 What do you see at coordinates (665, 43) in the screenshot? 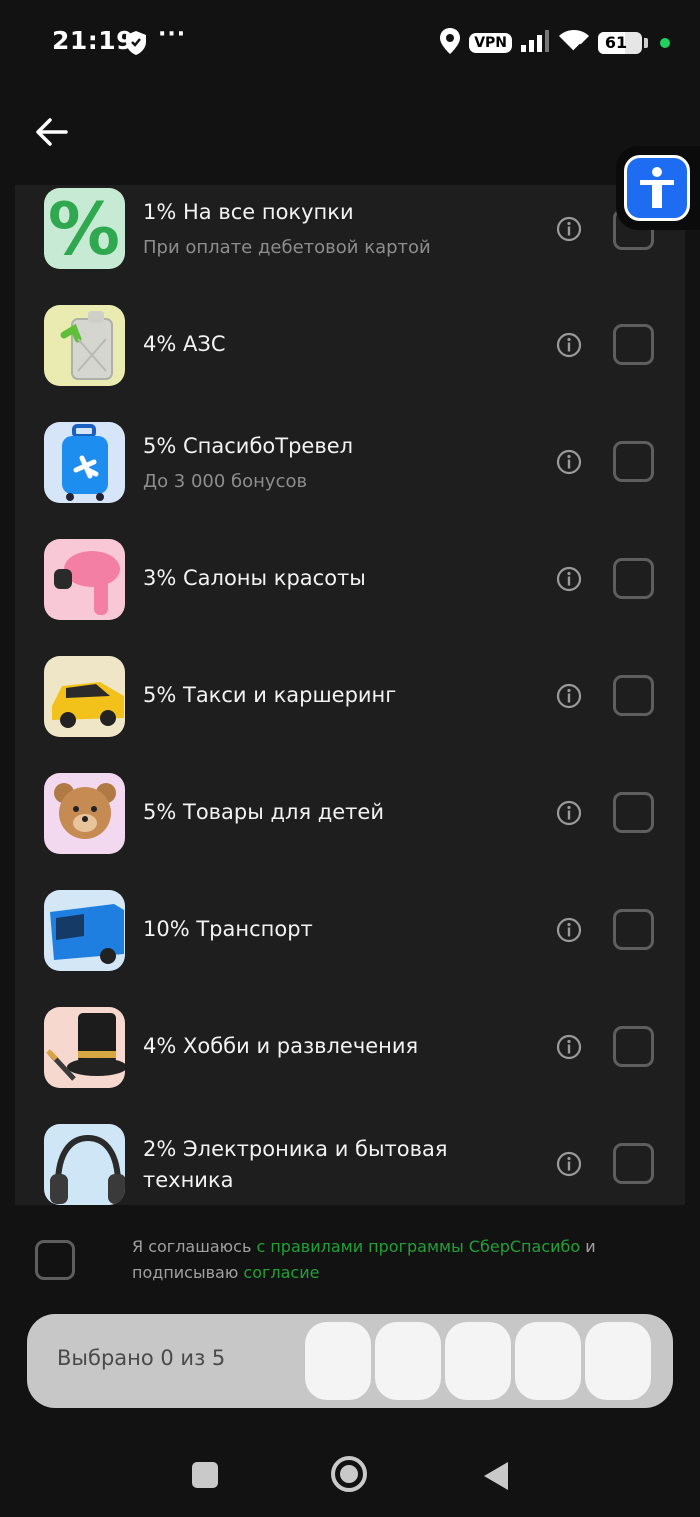
I see `privacy-indicator` at bounding box center [665, 43].